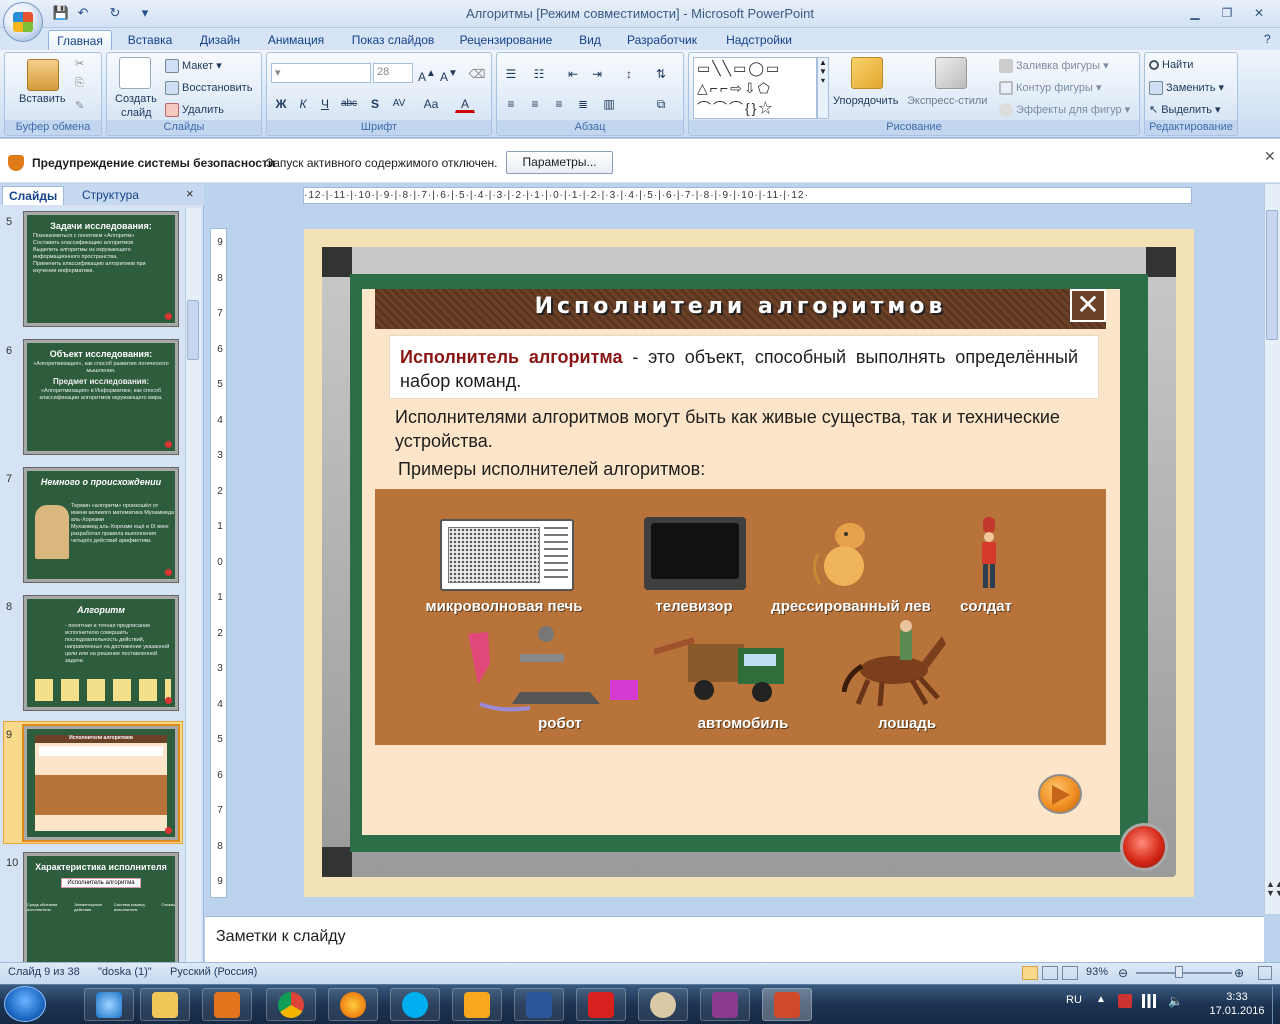 The height and width of the screenshot is (1024, 1280). Describe the element at coordinates (694, 606) in the screenshot. I see `label-tv: телевизор` at that location.